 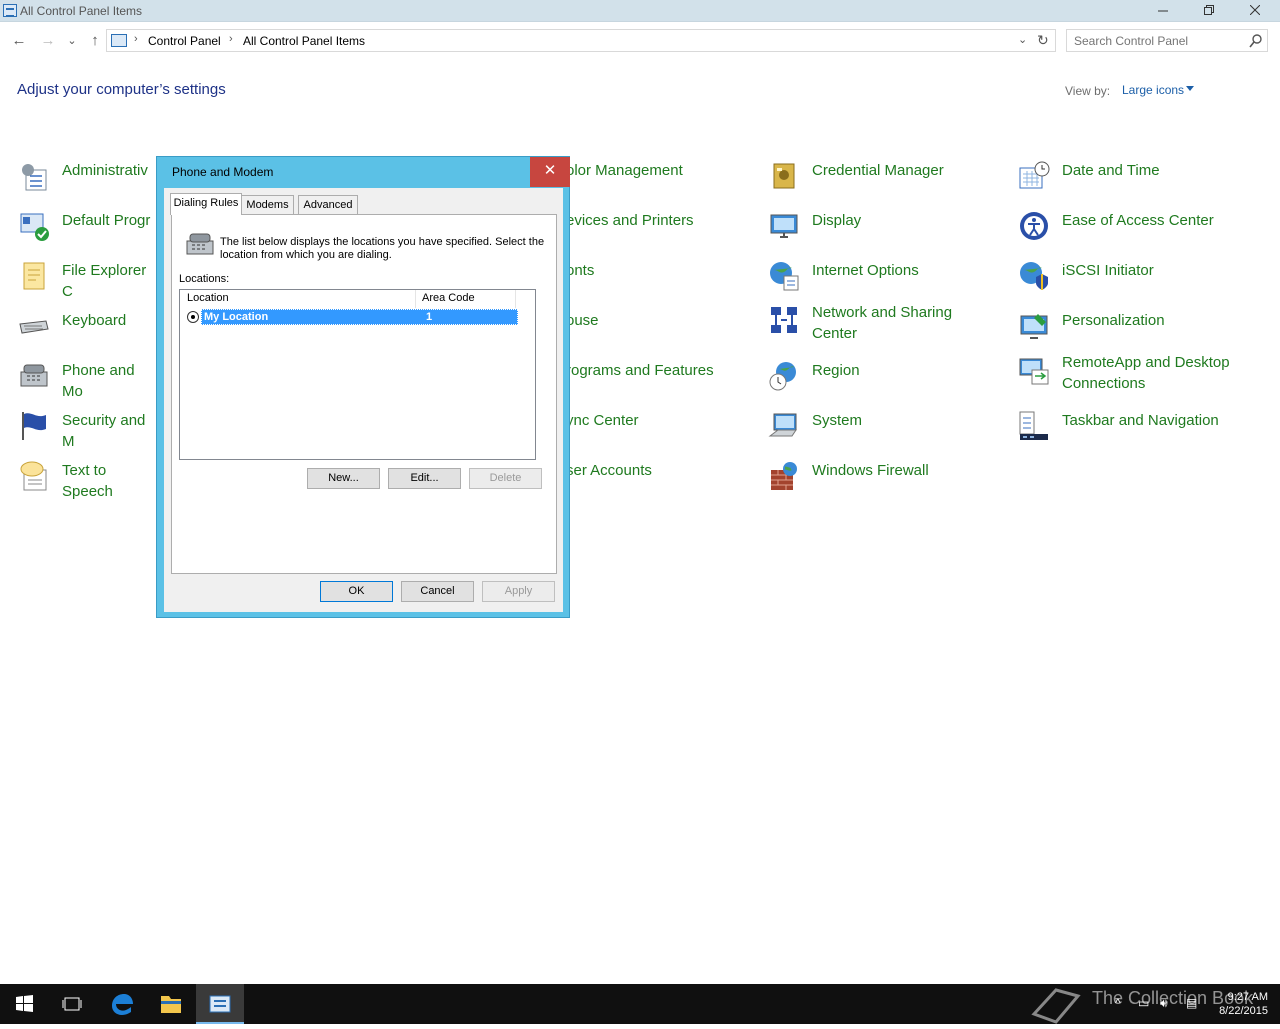 What do you see at coordinates (357, 374) in the screenshot?
I see `locations-list: Location Area Code My Location 1` at bounding box center [357, 374].